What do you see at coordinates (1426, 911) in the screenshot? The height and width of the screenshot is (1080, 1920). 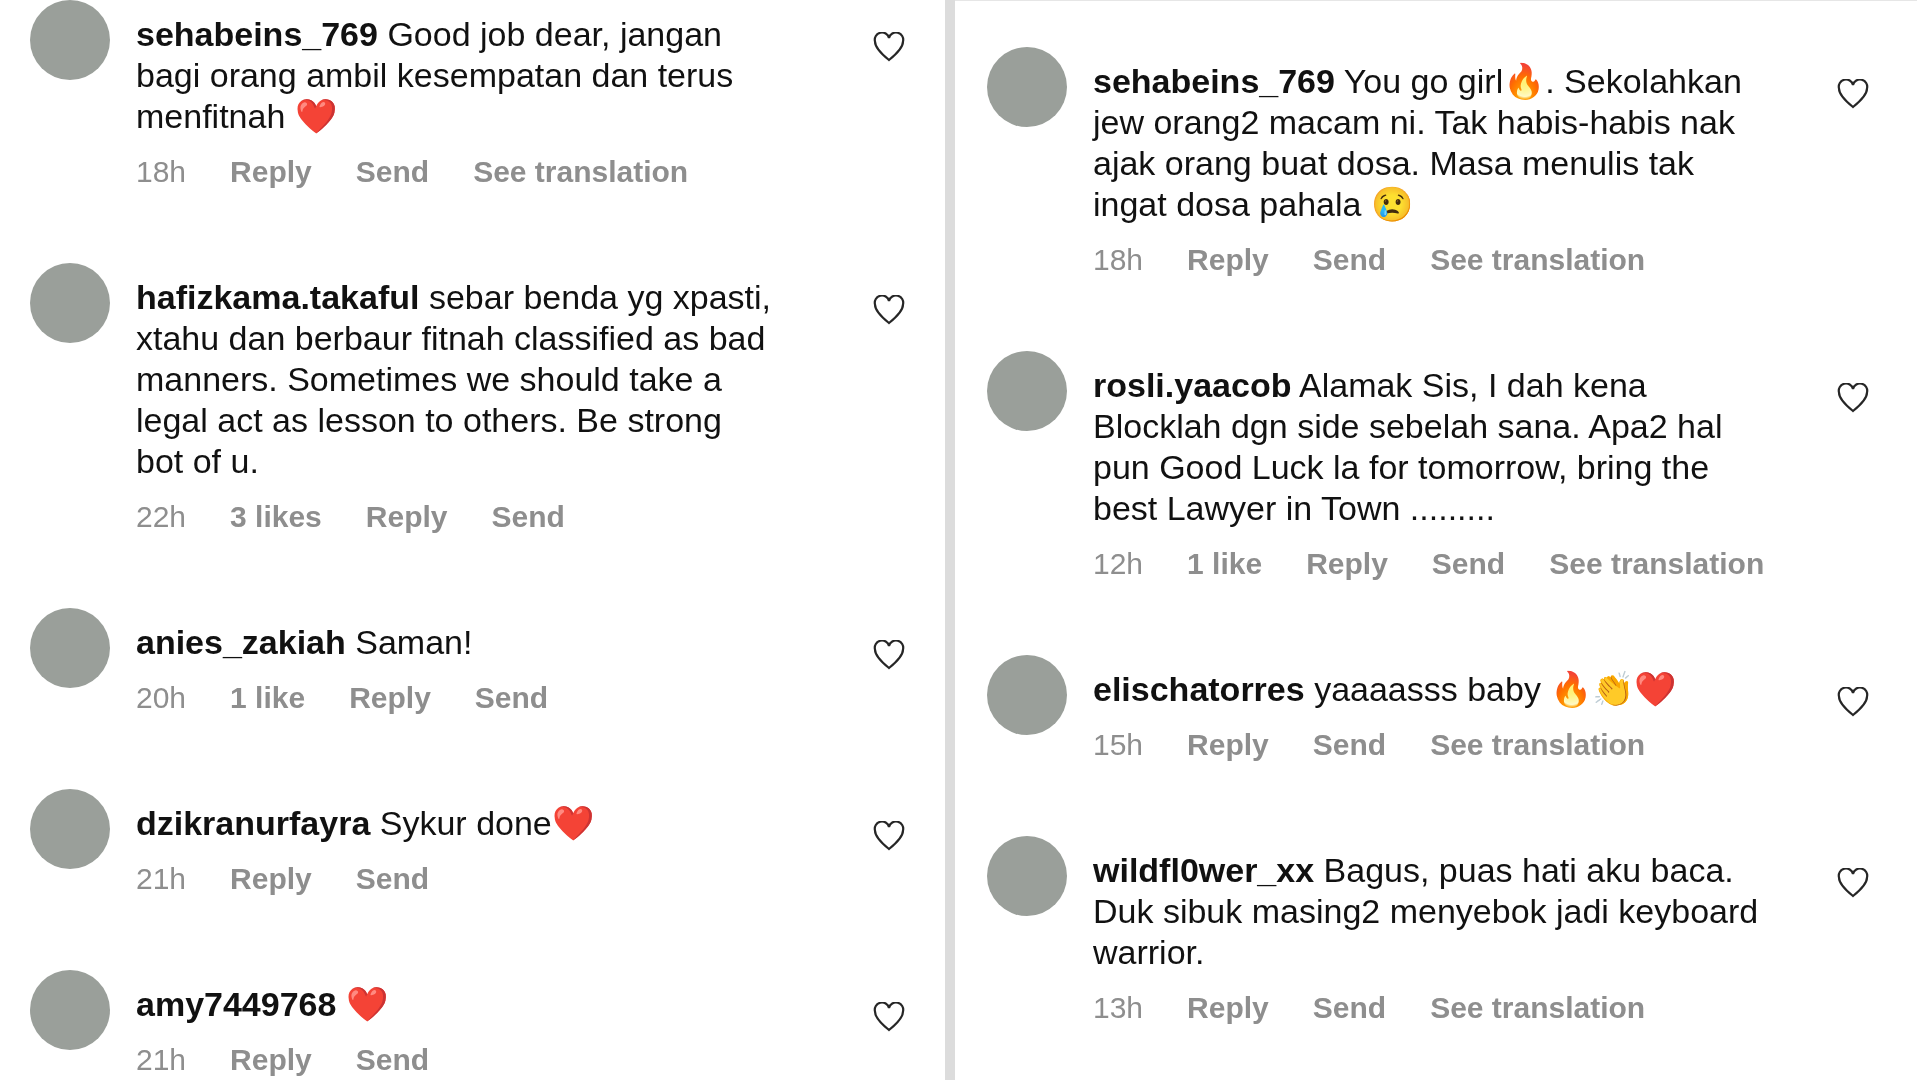 I see `comment-text: wildfl0wer_xx Bagus, puas hati aku baca. Duk sibuk masing2 menyebok jadi keyboard warrior.` at bounding box center [1426, 911].